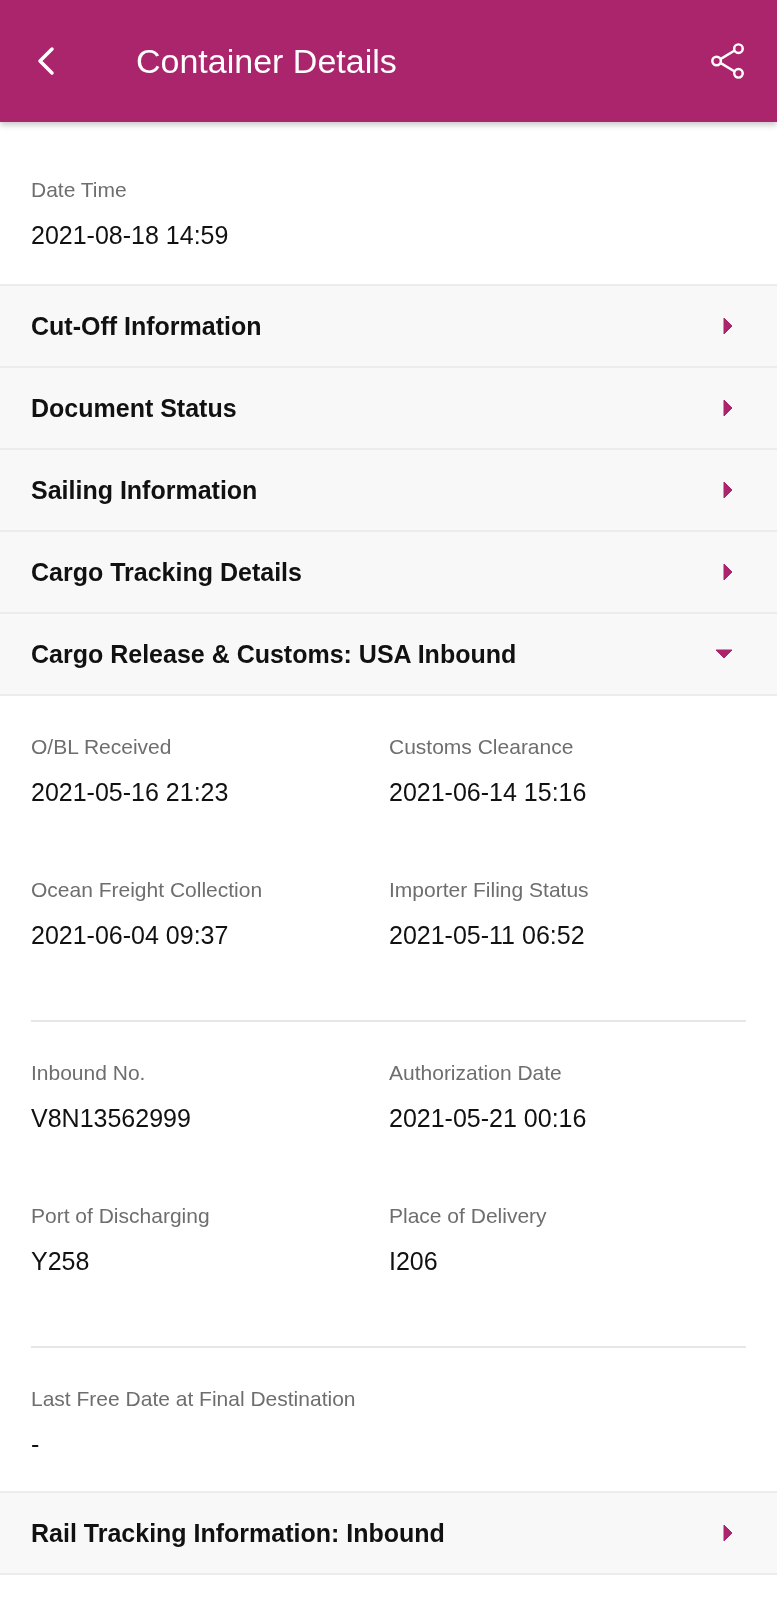  Describe the element at coordinates (488, 792) in the screenshot. I see `field-value: 2021-06-14 15:16` at that location.